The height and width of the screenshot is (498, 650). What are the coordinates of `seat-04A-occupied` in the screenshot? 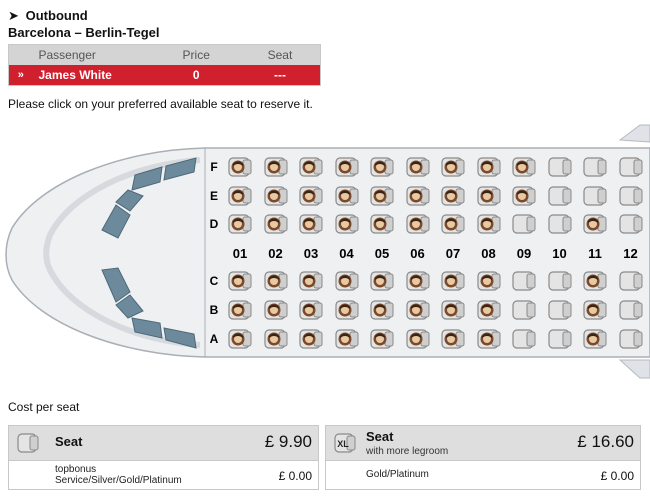 It's located at (347, 339).